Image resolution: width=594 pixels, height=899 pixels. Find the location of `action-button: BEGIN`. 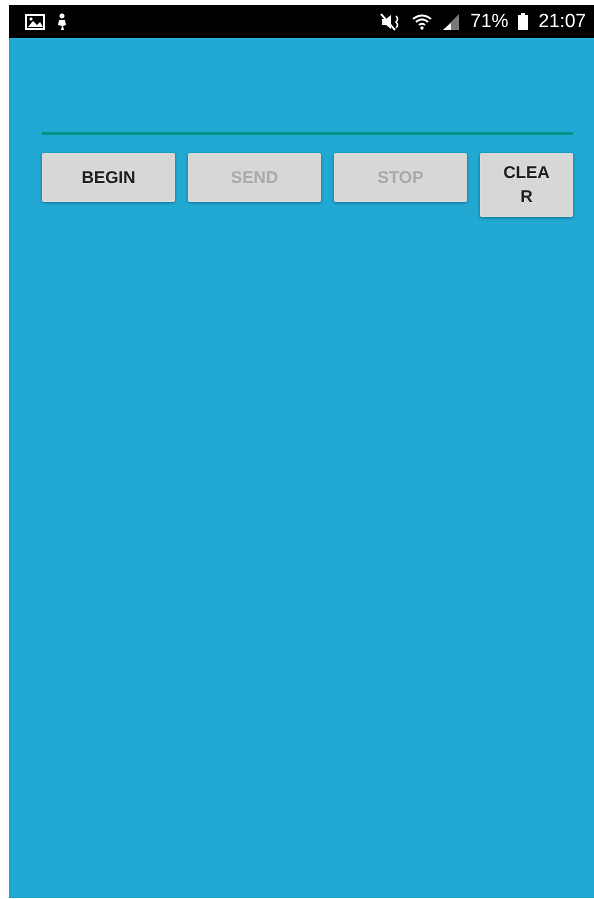

action-button: BEGIN is located at coordinates (108, 177).